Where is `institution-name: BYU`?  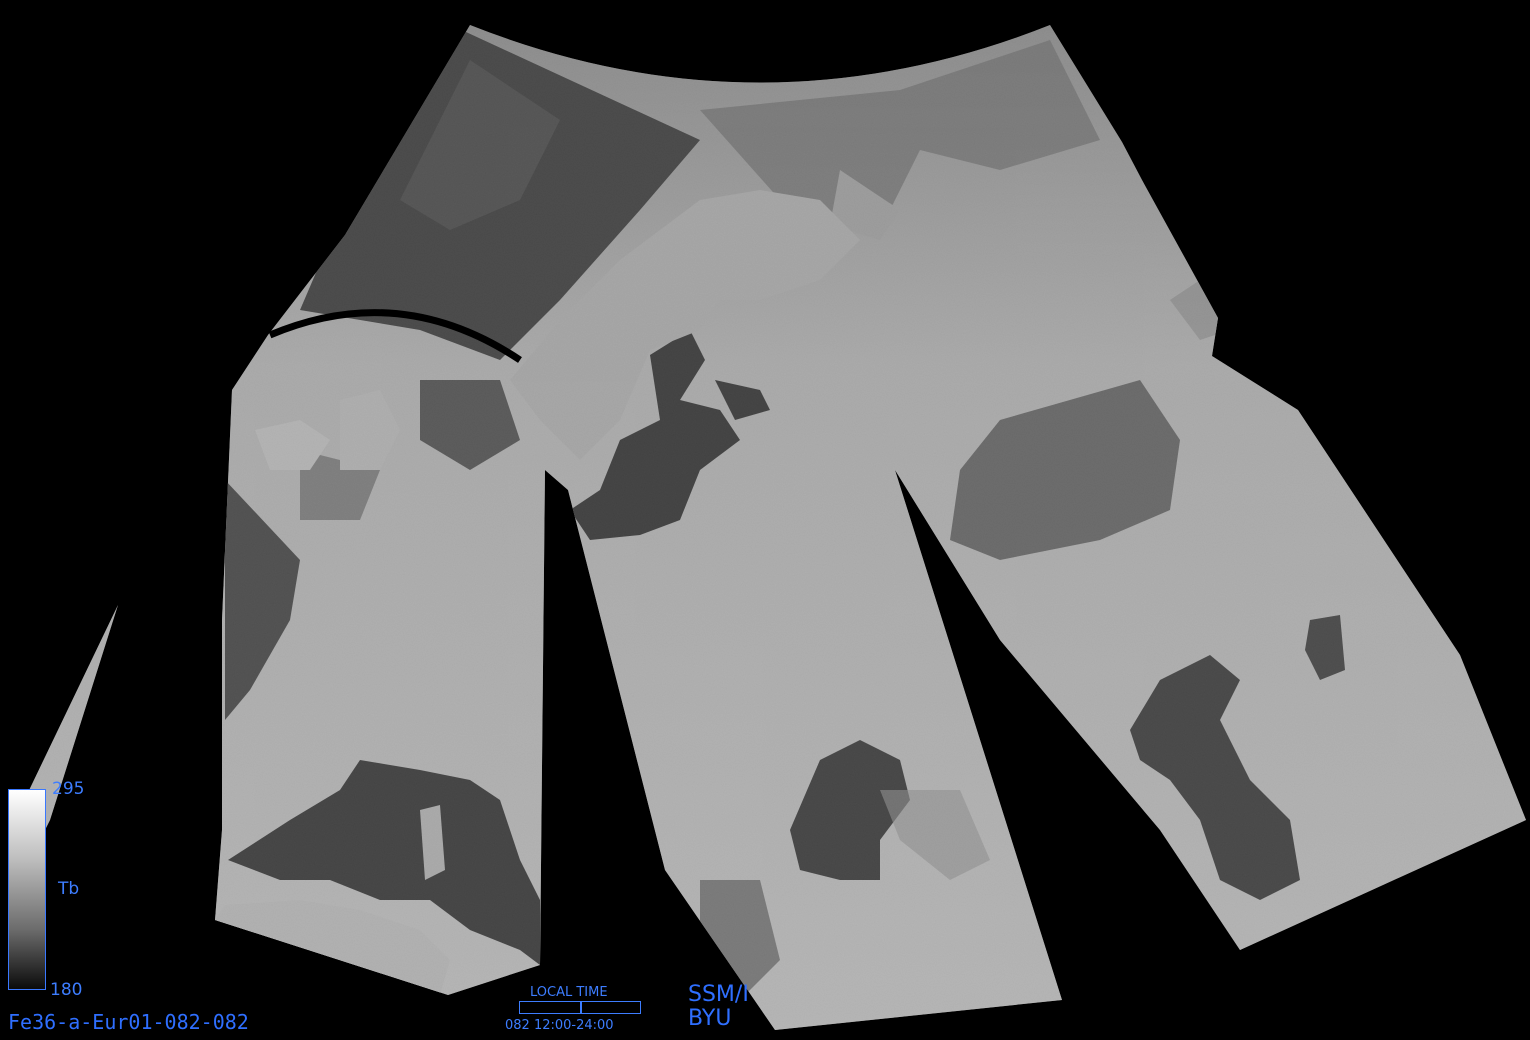
institution-name: BYU is located at coordinates (710, 1018).